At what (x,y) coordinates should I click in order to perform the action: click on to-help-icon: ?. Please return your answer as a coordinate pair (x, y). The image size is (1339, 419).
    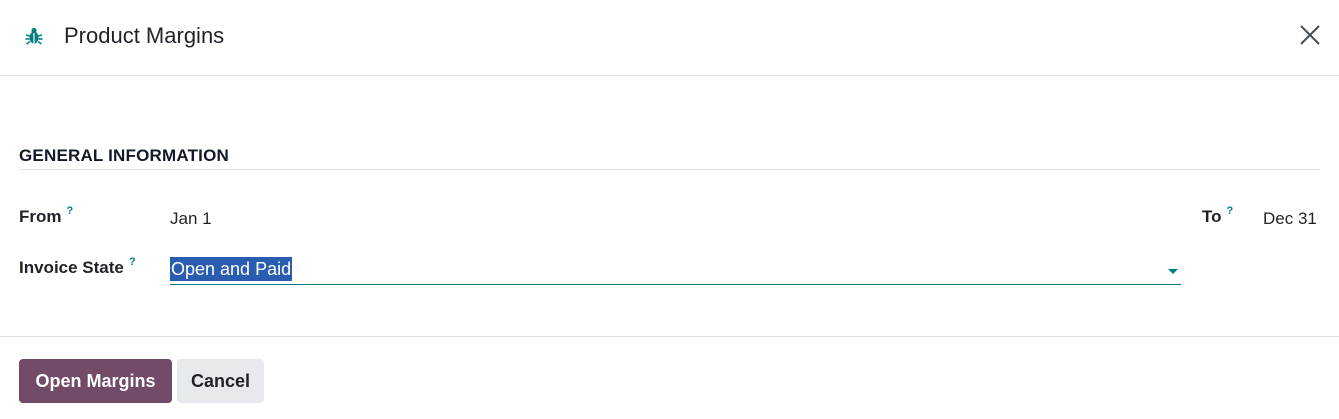
    Looking at the image, I should click on (1230, 211).